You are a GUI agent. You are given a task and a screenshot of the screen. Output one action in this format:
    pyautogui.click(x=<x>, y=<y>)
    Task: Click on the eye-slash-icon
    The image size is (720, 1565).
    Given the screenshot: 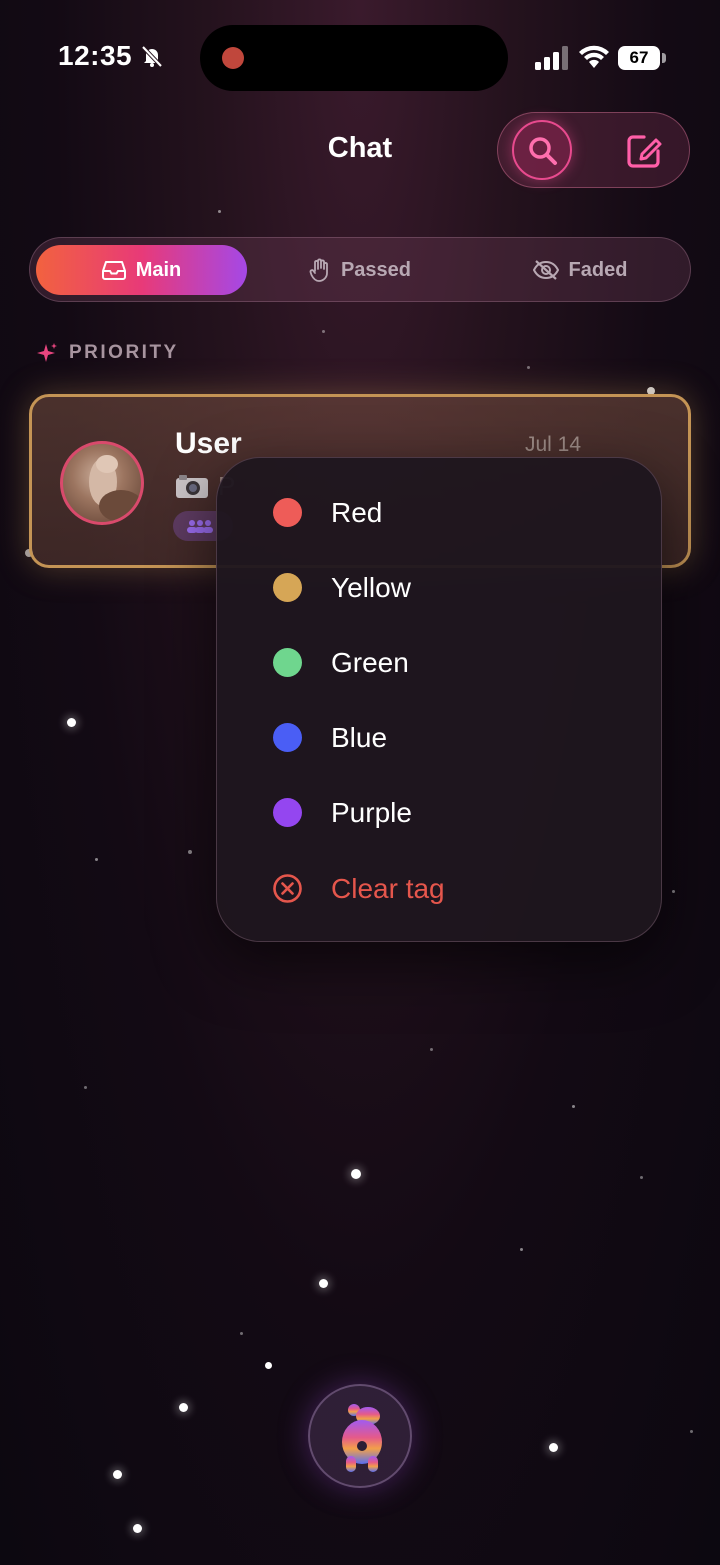 What is the action you would take?
    pyautogui.click(x=545, y=270)
    